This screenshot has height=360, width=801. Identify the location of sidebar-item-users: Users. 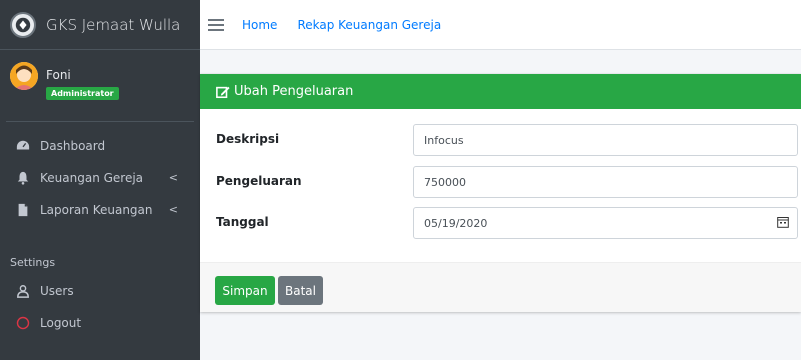
(100, 291).